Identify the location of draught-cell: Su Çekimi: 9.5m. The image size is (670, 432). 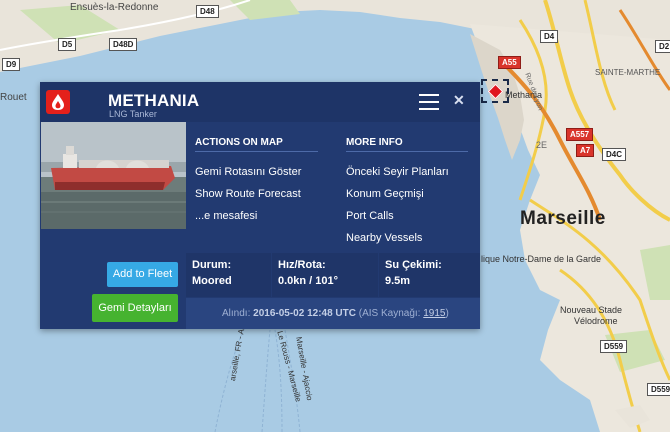
(429, 275).